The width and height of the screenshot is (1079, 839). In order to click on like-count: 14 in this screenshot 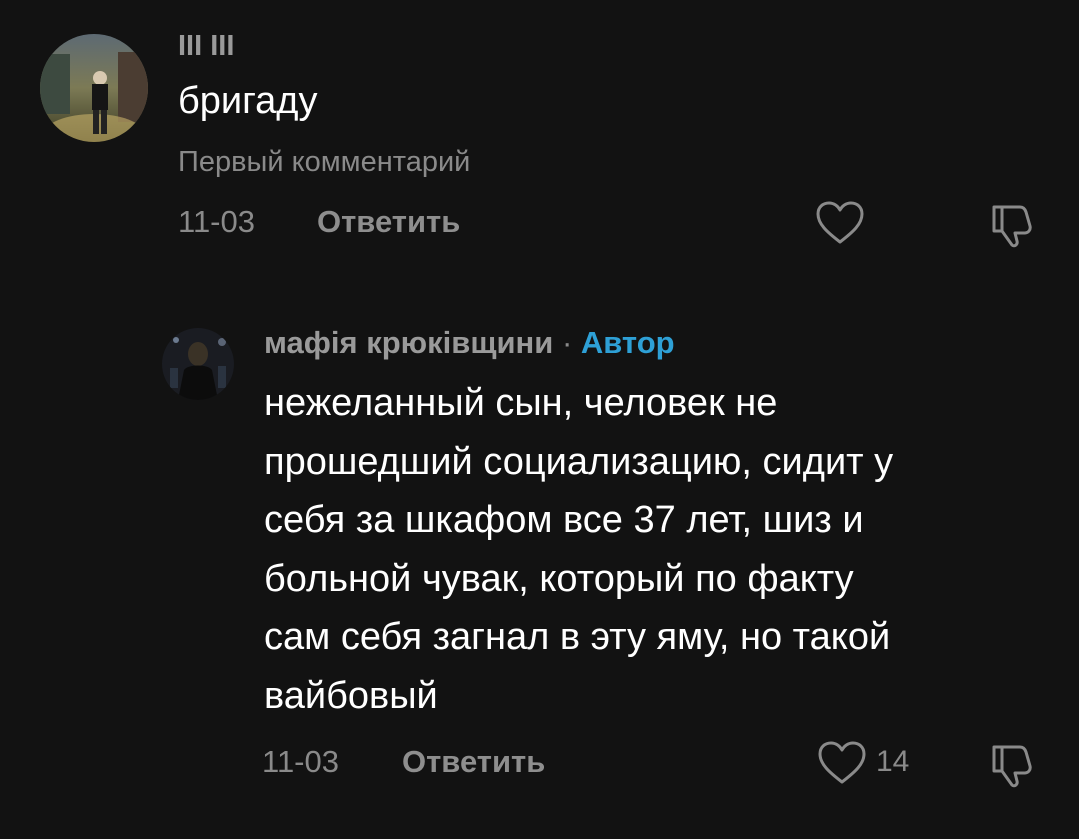, I will do `click(893, 761)`.